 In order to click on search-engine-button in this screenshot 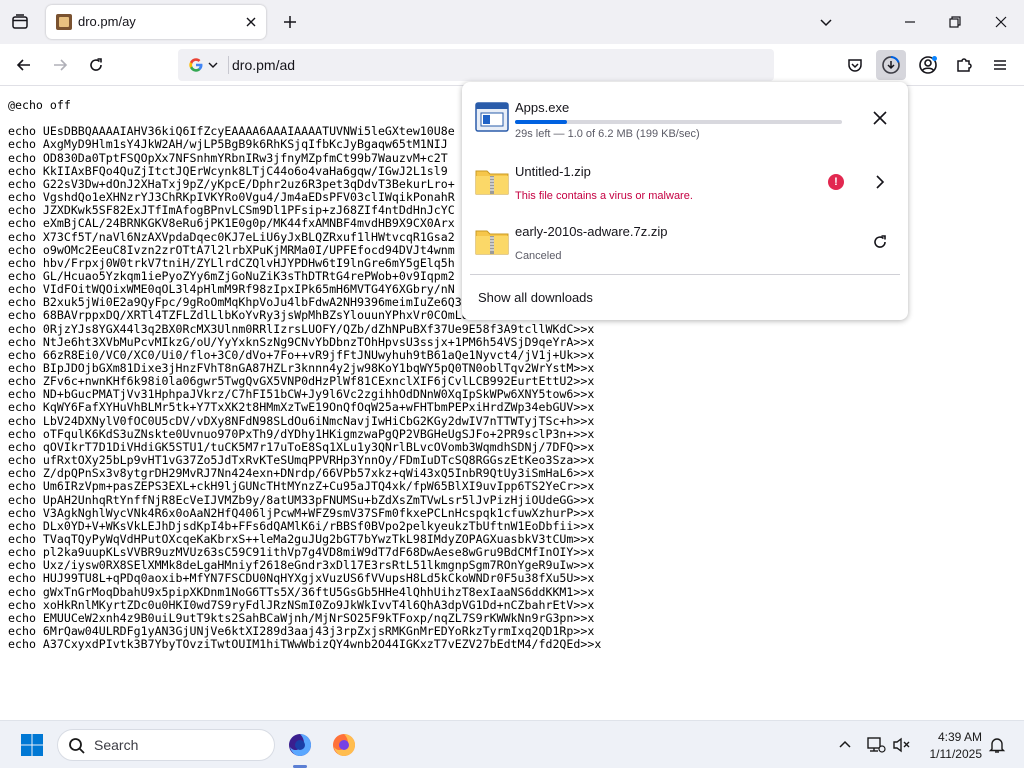, I will do `click(204, 65)`.